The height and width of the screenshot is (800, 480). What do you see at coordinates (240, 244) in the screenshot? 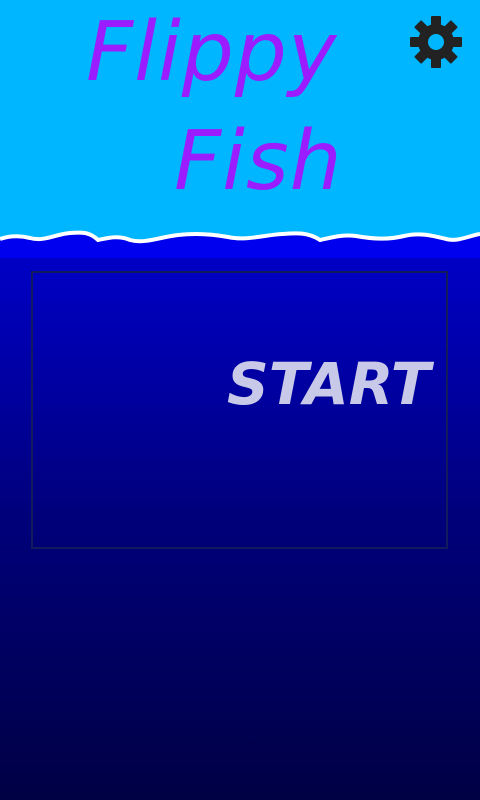
I see `water-surface-wave` at bounding box center [240, 244].